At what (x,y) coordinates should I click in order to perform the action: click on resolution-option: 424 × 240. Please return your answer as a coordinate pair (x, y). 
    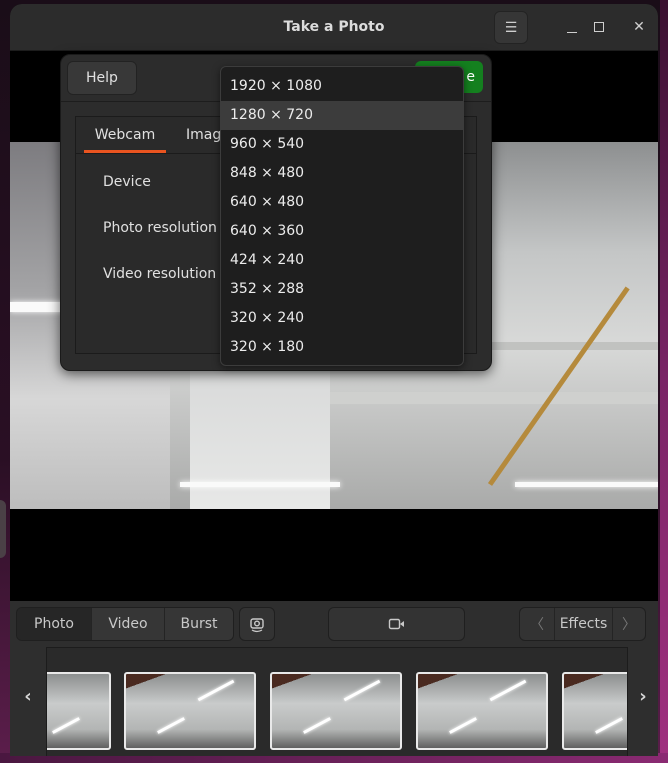
    Looking at the image, I should click on (342, 260).